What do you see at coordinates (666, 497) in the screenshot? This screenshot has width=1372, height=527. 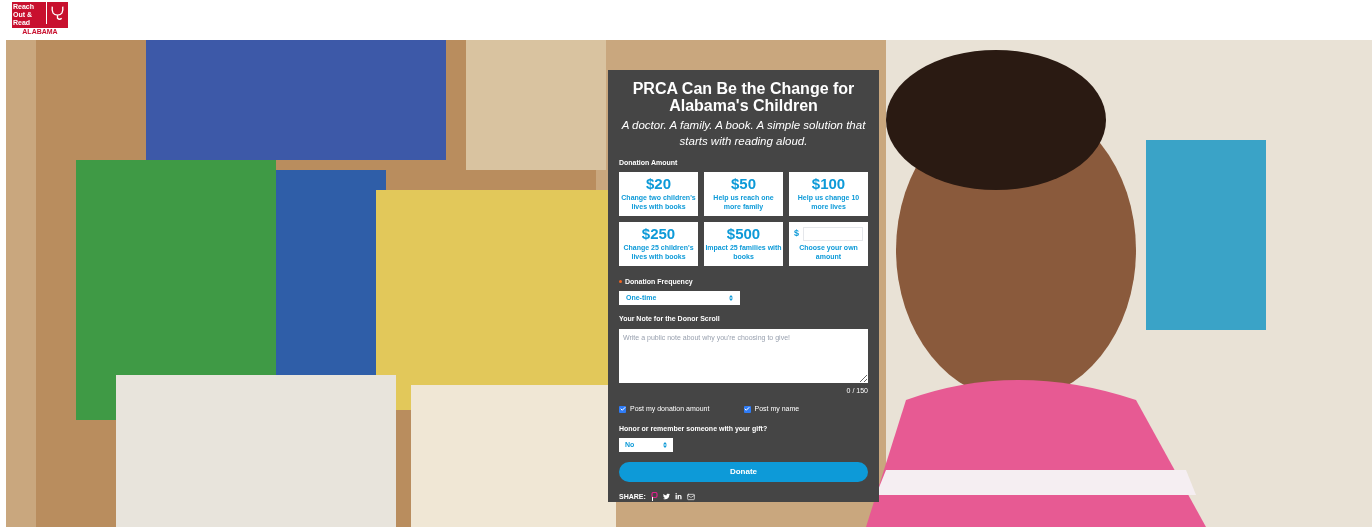 I see `twitter-icon` at bounding box center [666, 497].